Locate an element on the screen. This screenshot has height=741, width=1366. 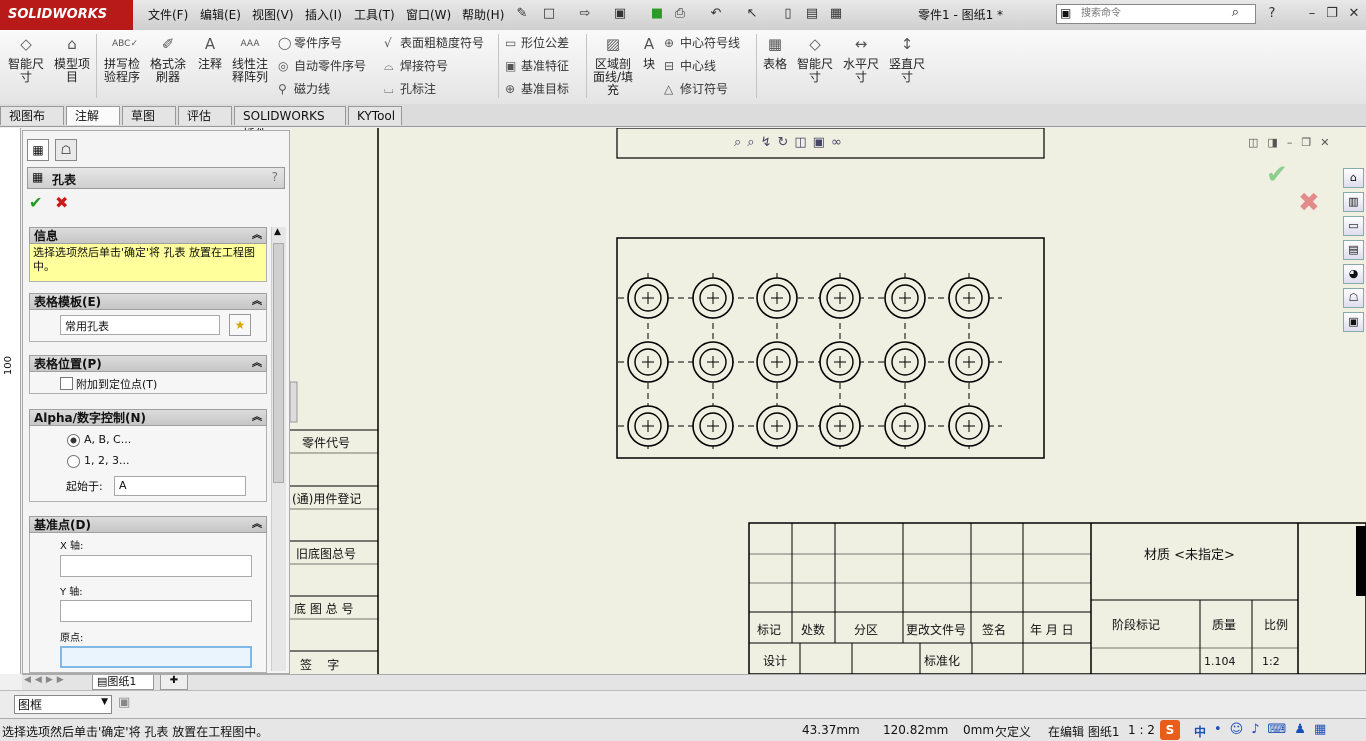
panel-scroll-thumb is located at coordinates (278, 363).